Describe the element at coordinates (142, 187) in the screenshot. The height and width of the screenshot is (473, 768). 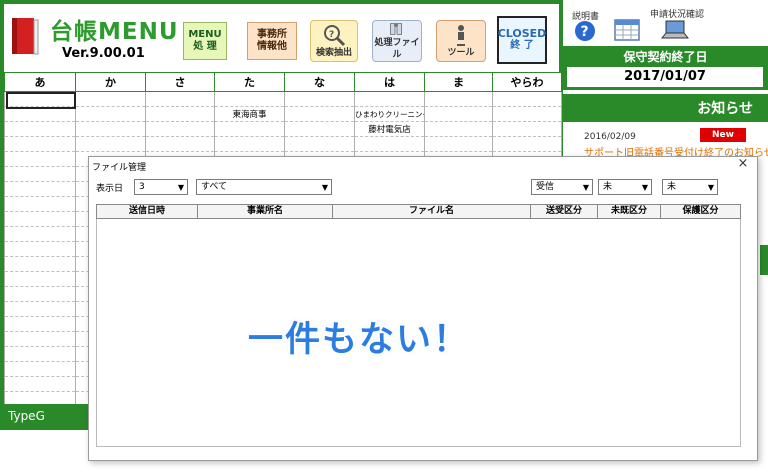
I see `display-days-value: 3` at that location.